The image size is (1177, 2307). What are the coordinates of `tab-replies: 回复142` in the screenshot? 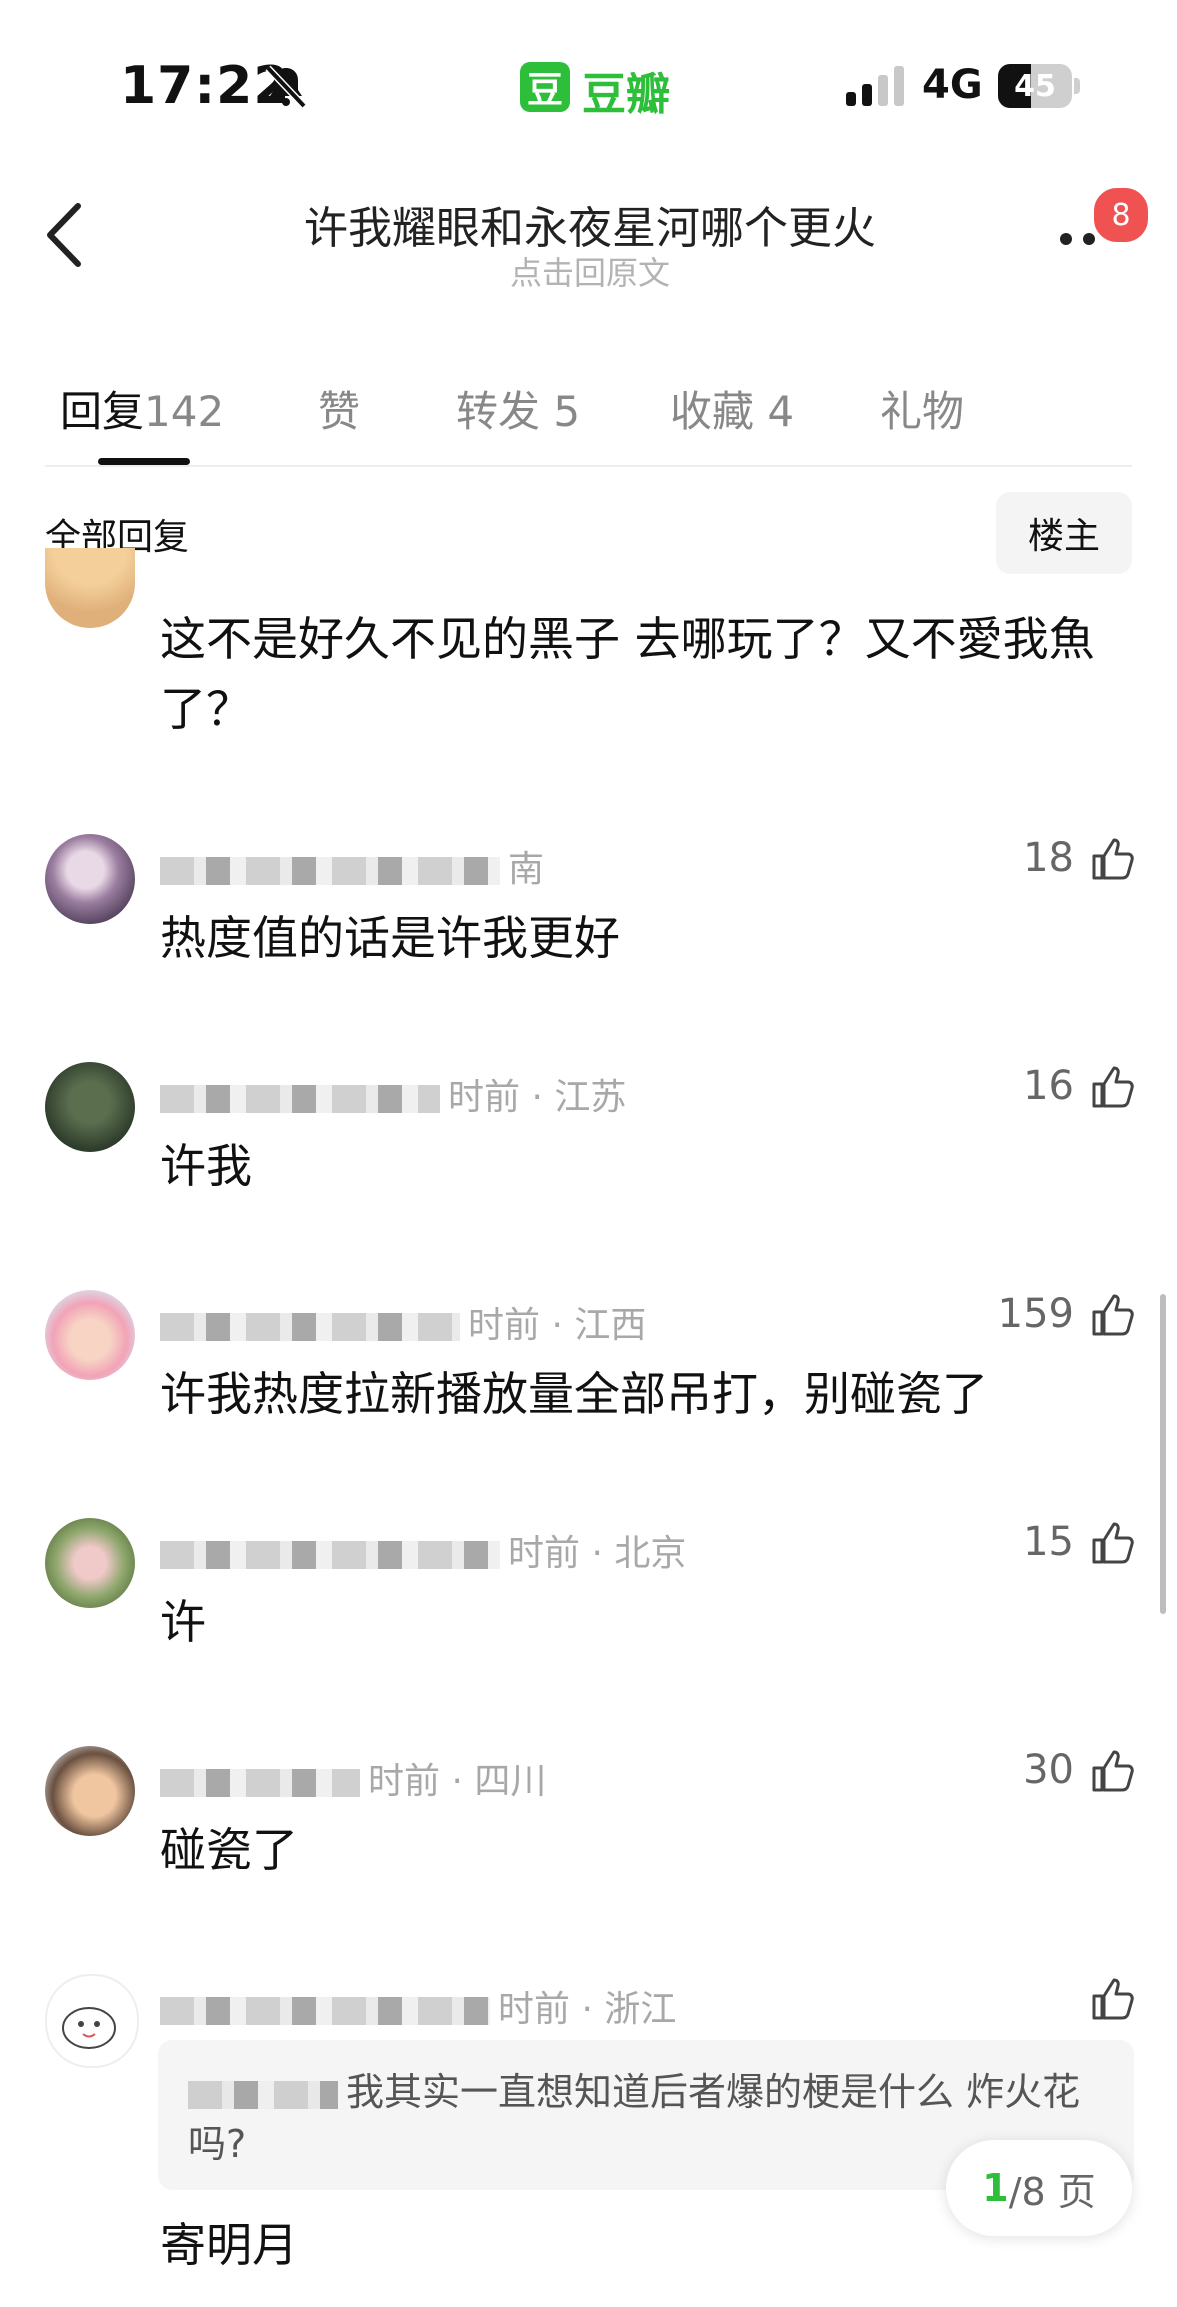 It's located at (142, 408).